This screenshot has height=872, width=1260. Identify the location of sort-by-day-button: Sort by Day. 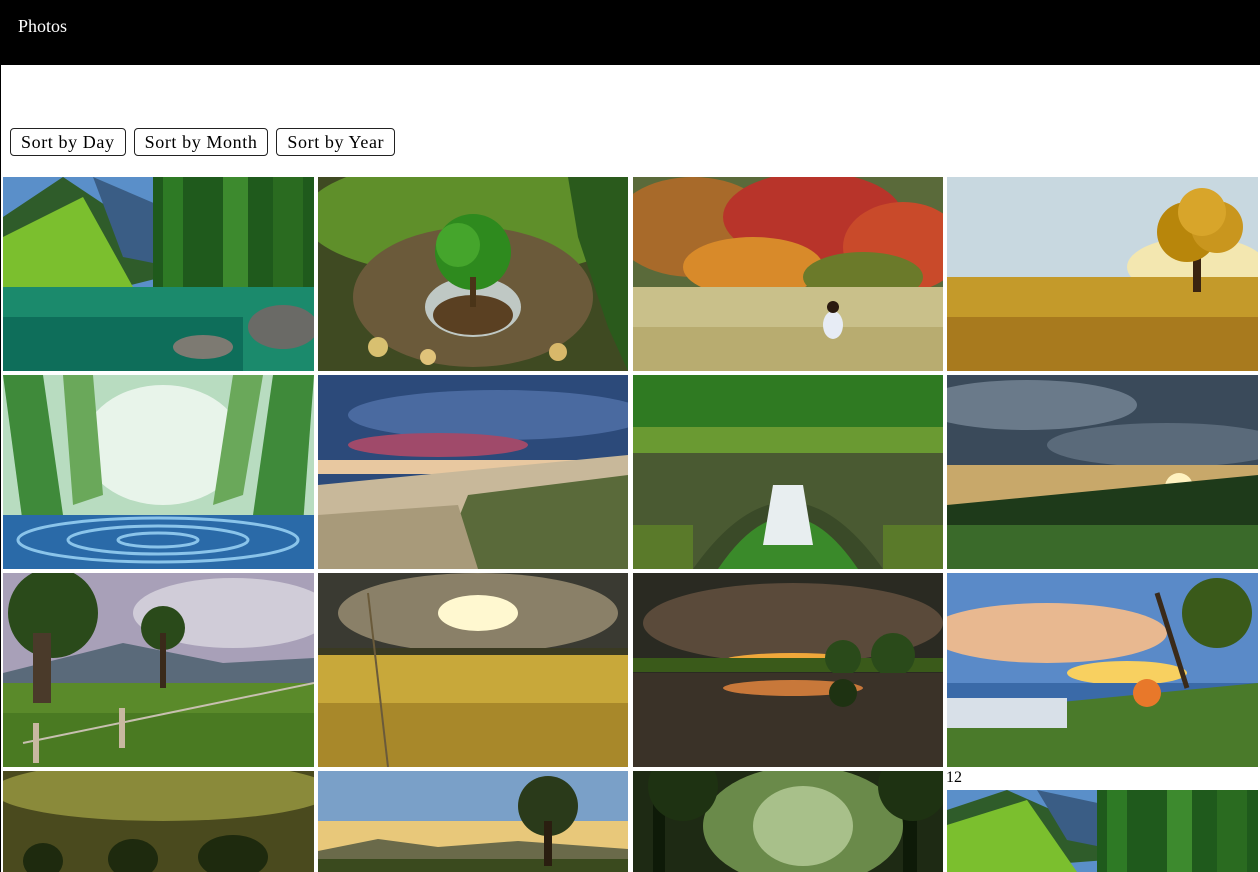
(68, 142).